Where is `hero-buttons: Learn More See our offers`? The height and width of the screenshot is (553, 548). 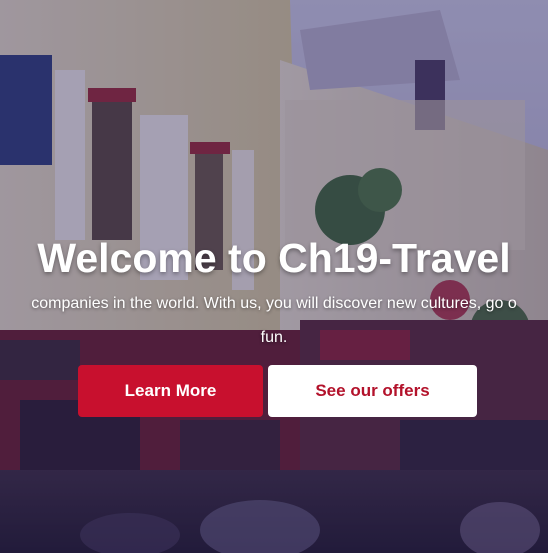
hero-buttons: Learn More See our offers is located at coordinates (274, 391).